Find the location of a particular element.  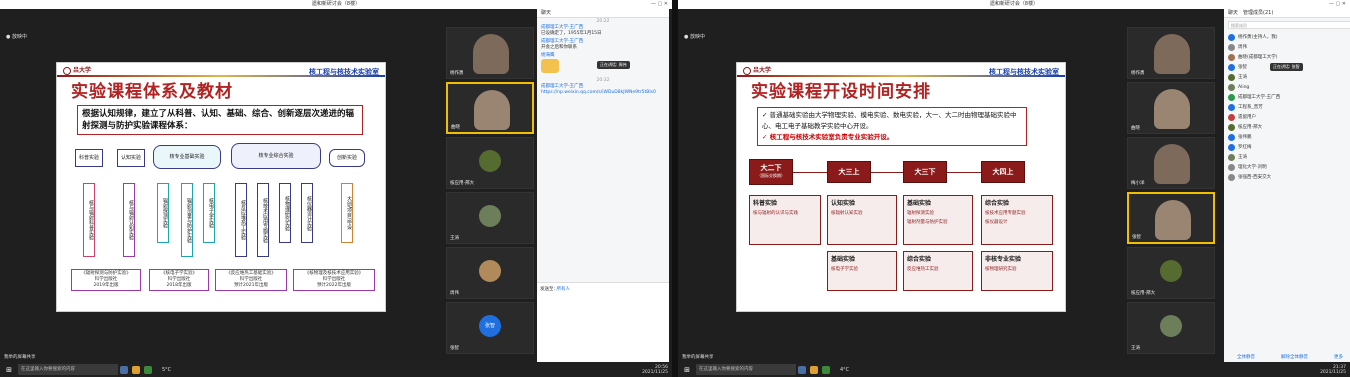

window-title-bar: 遗和新研讨会（8楼） — ▢ ✕ is located at coordinates (336, 4).